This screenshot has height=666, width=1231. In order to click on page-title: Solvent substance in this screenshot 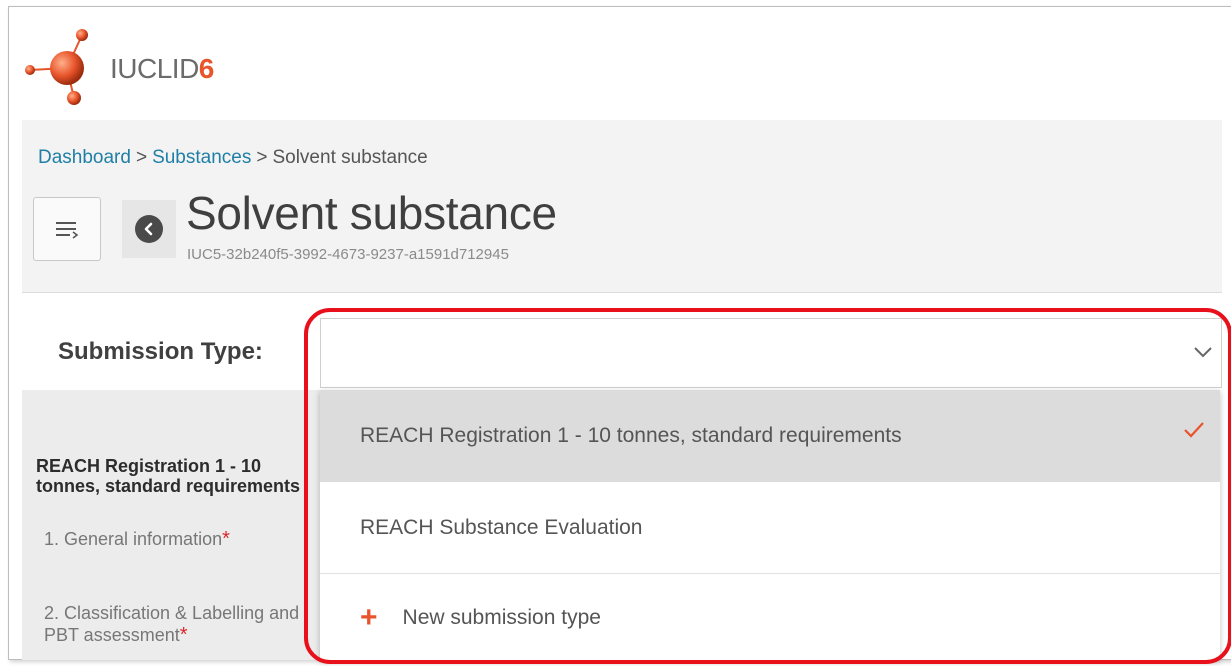, I will do `click(371, 213)`.